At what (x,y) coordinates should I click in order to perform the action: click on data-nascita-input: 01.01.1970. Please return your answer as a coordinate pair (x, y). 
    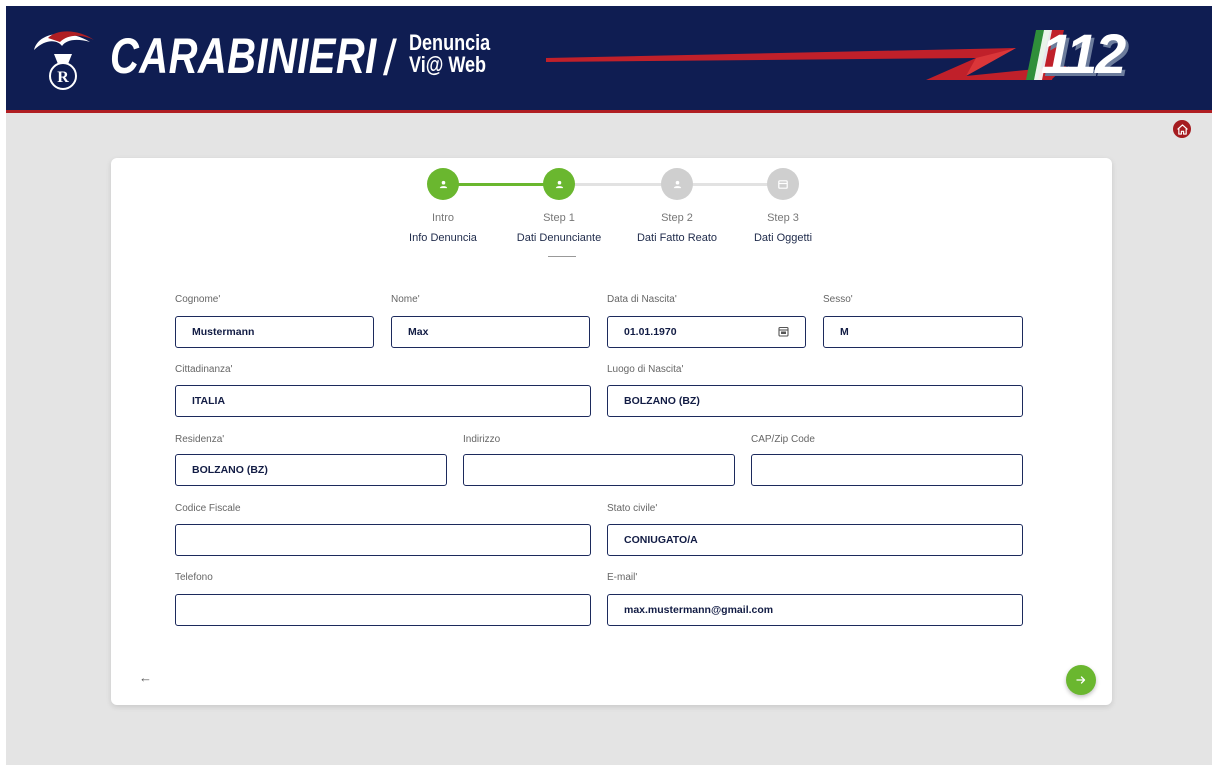
    Looking at the image, I should click on (706, 332).